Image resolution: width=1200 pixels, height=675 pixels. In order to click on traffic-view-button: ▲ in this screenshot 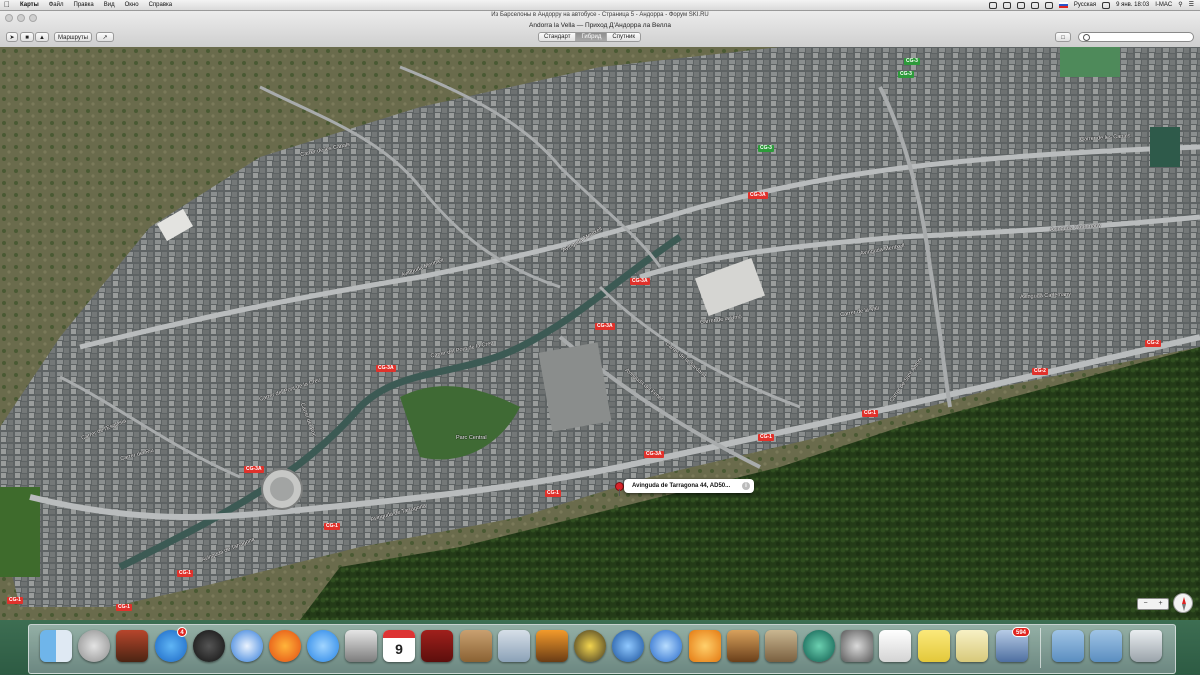, I will do `click(42, 37)`.